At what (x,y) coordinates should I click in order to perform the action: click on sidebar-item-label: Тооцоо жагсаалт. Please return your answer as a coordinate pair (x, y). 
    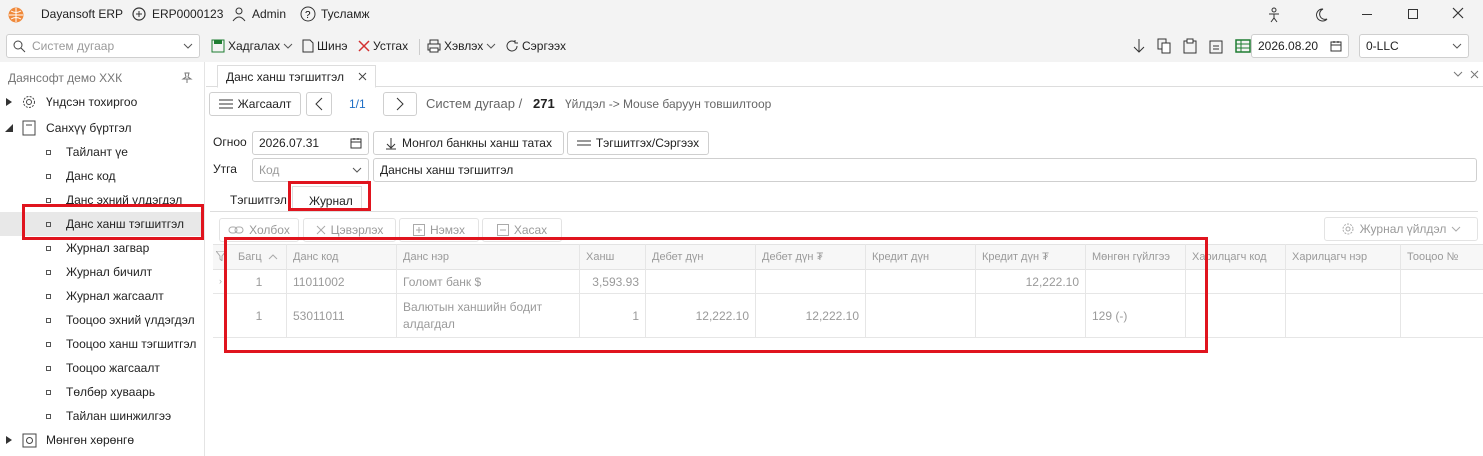
    Looking at the image, I should click on (113, 368).